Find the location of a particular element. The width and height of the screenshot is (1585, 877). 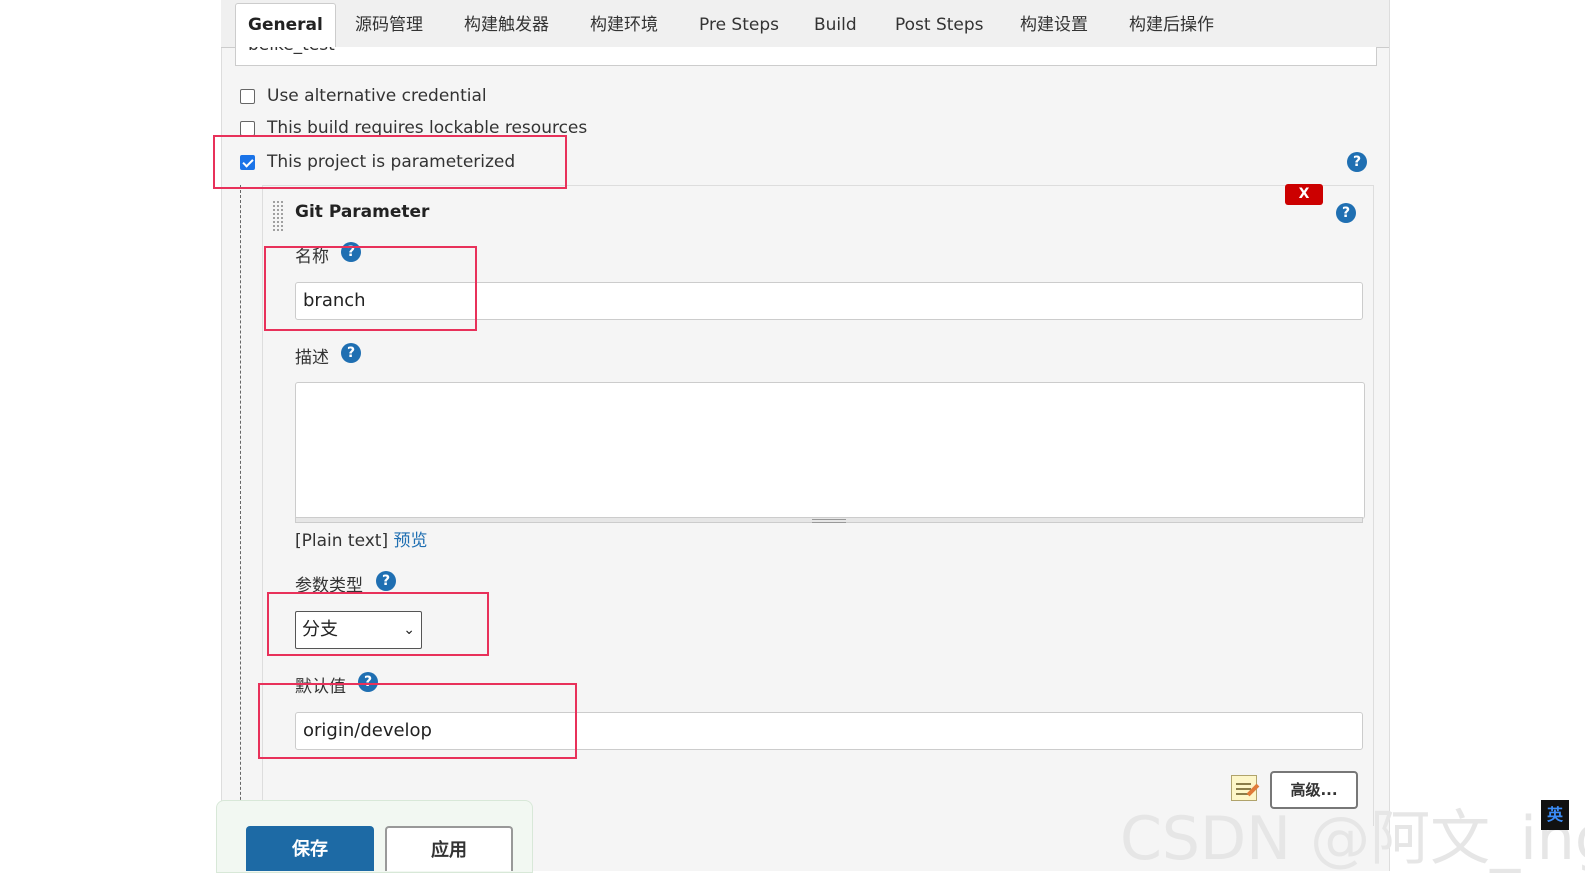

parameterized-help-icon: ? is located at coordinates (1357, 162).